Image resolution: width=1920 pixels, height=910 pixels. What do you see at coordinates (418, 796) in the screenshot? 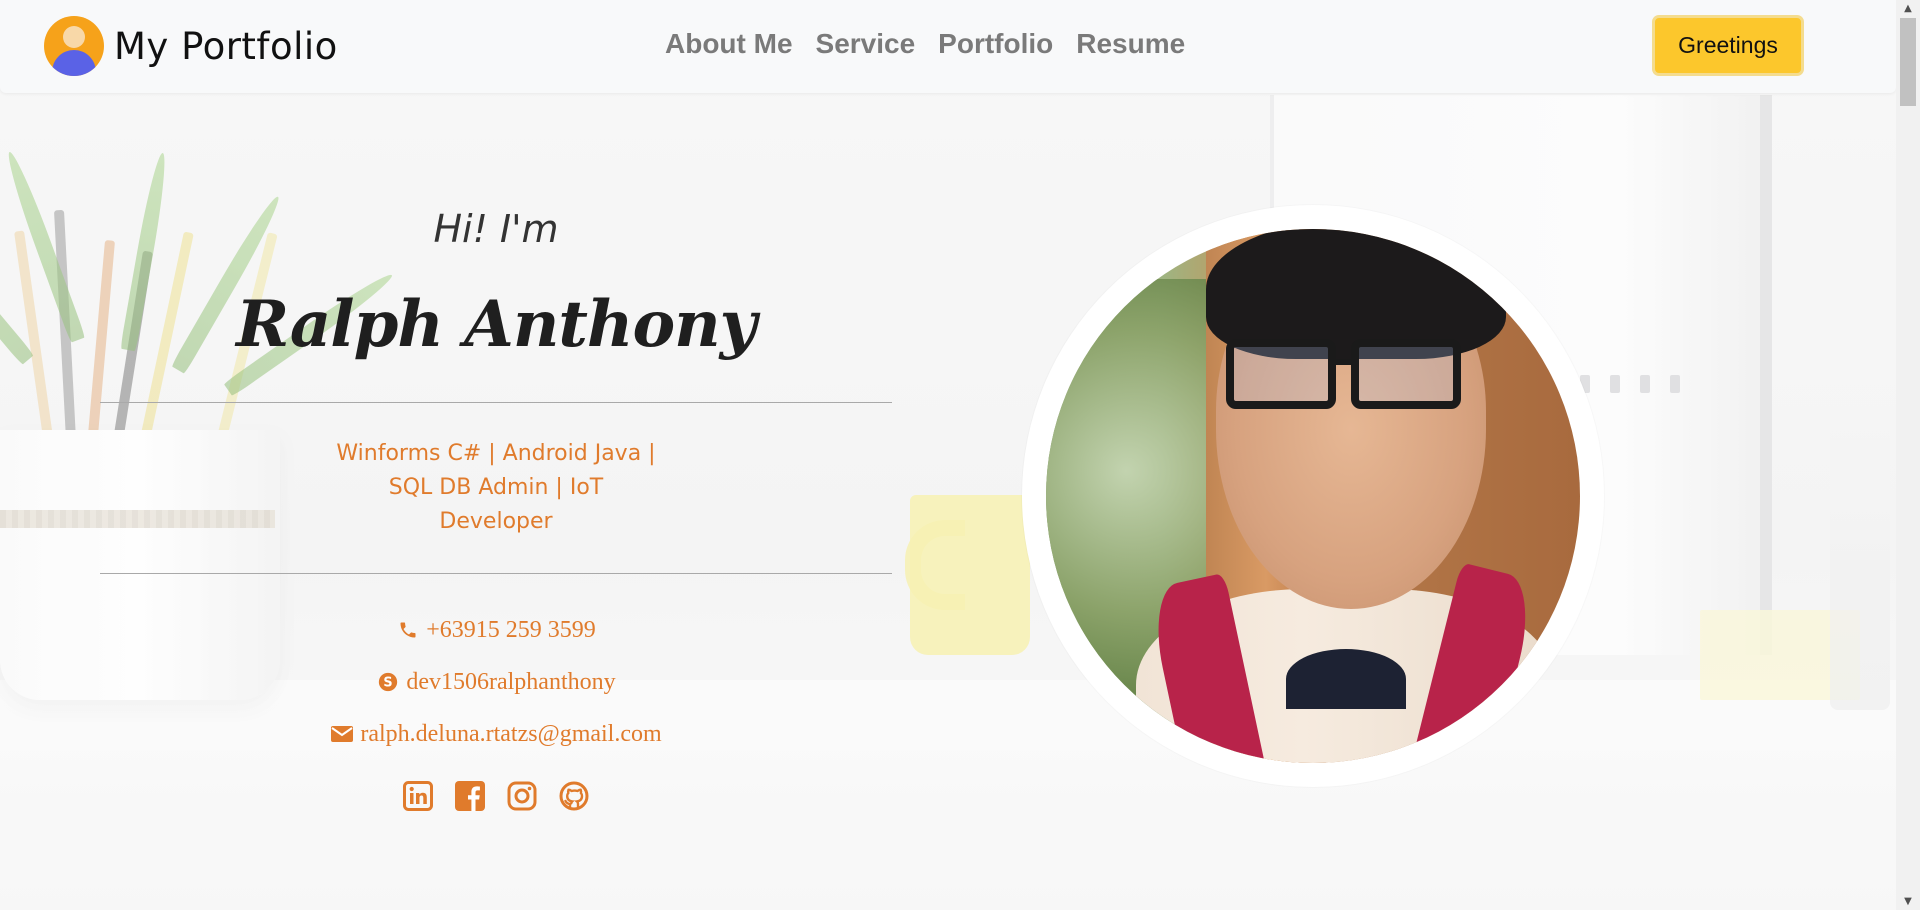
I see `linkedin-icon` at bounding box center [418, 796].